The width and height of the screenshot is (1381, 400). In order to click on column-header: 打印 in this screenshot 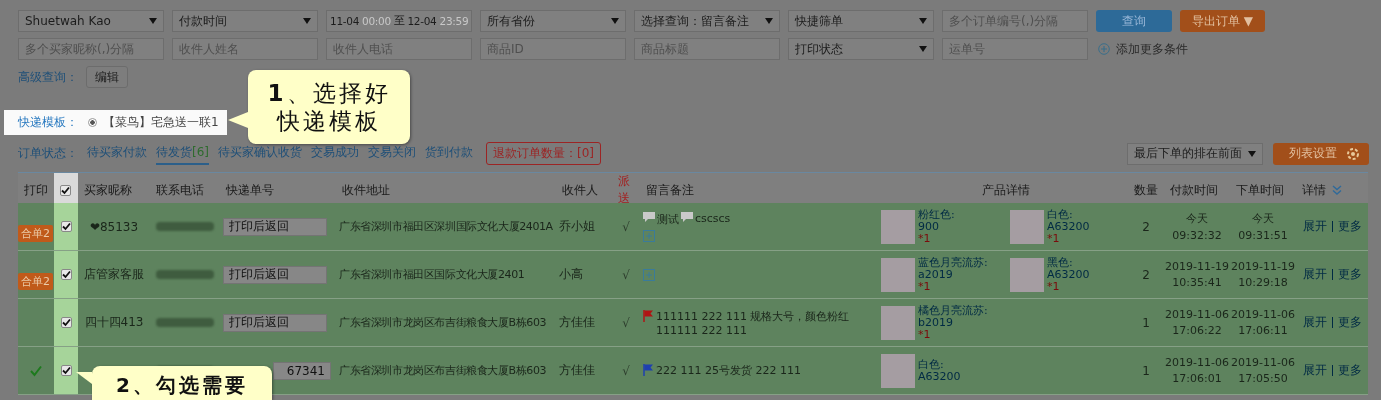, I will do `click(36, 190)`.